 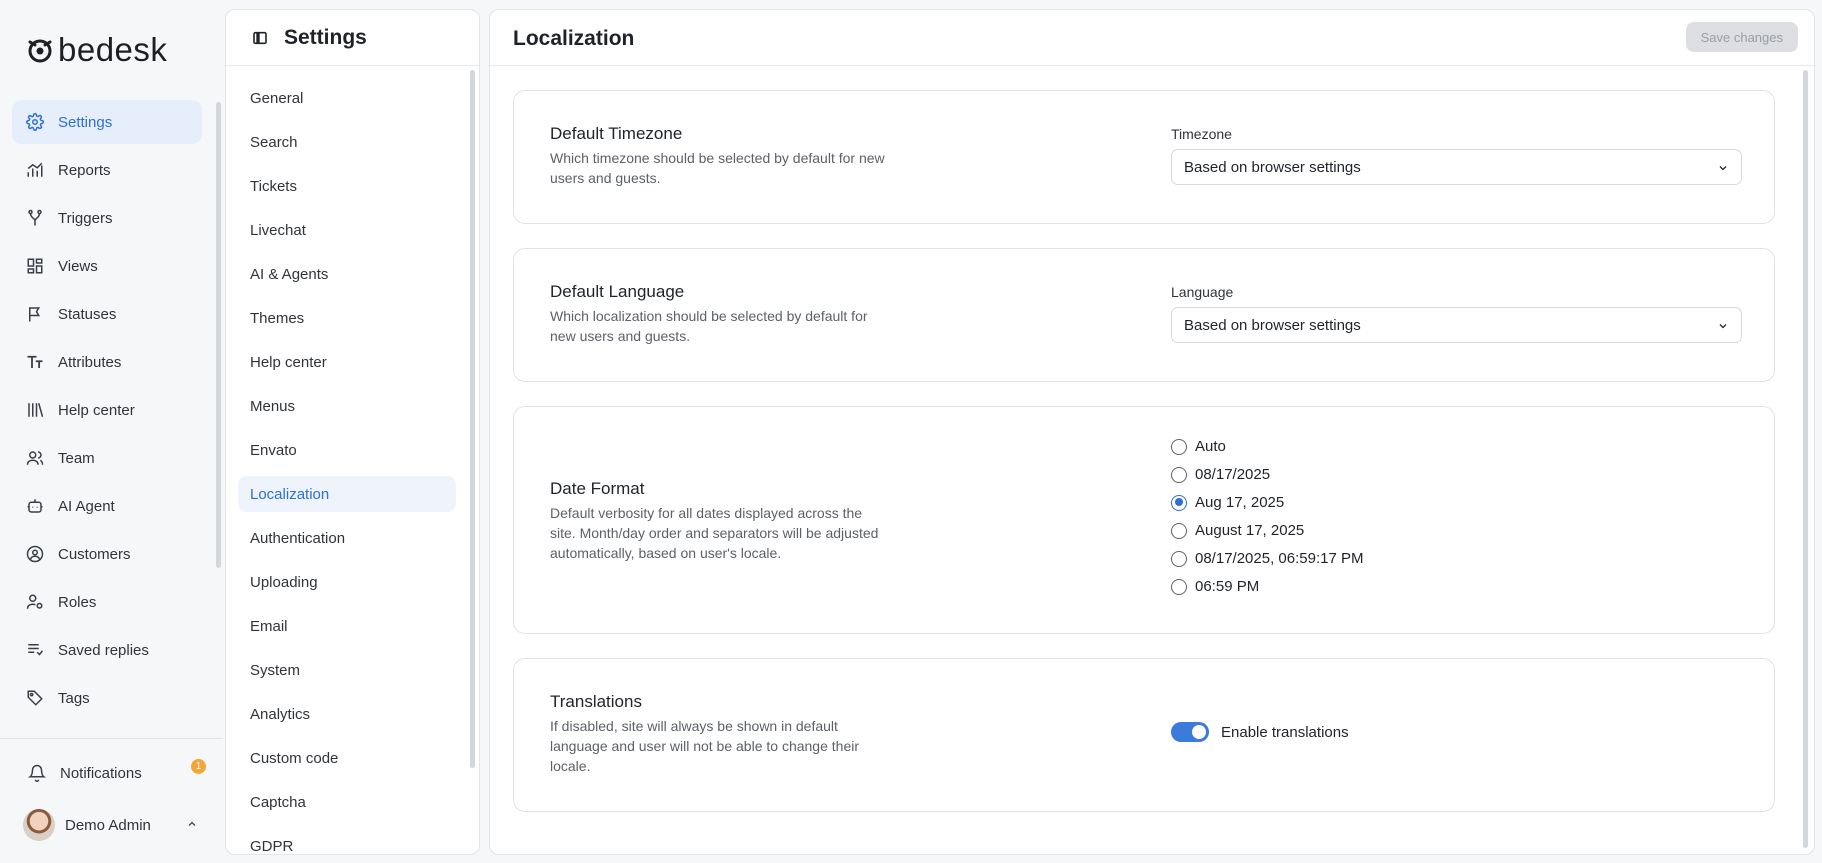 What do you see at coordinates (1272, 325) in the screenshot?
I see `language-value: Based on browser settings` at bounding box center [1272, 325].